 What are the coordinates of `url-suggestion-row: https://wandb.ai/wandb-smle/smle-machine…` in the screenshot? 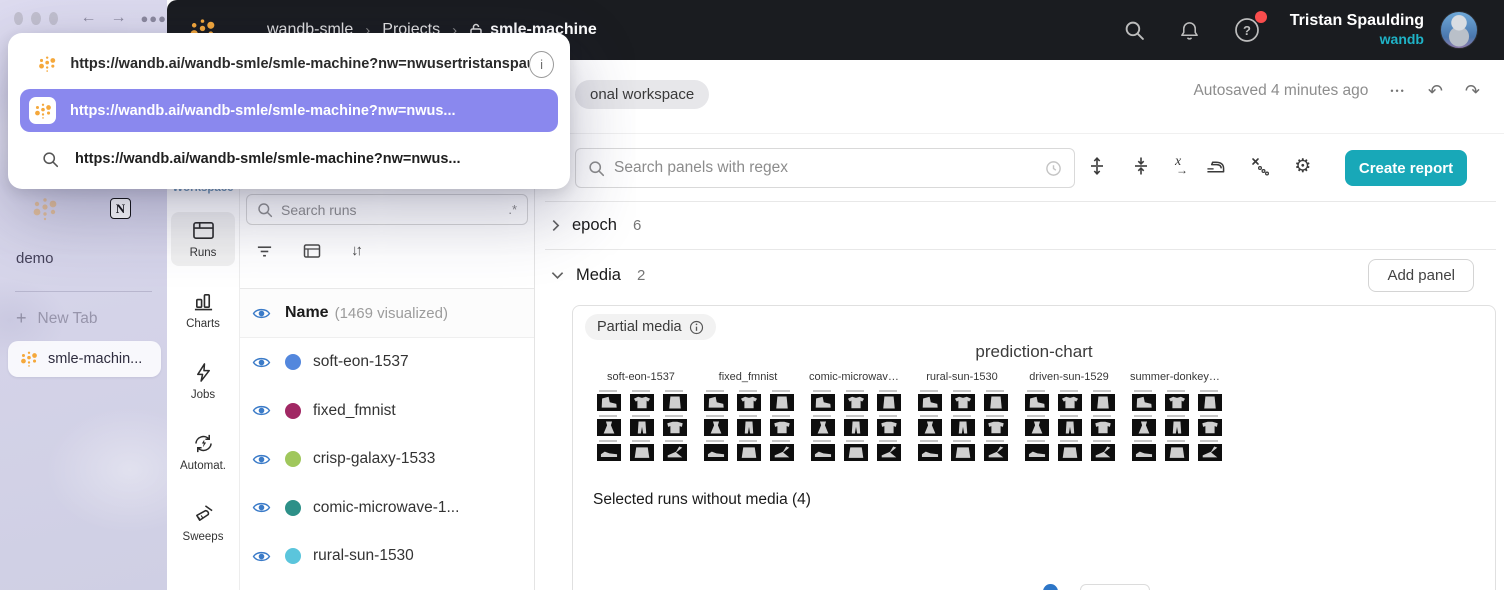 It's located at (289, 64).